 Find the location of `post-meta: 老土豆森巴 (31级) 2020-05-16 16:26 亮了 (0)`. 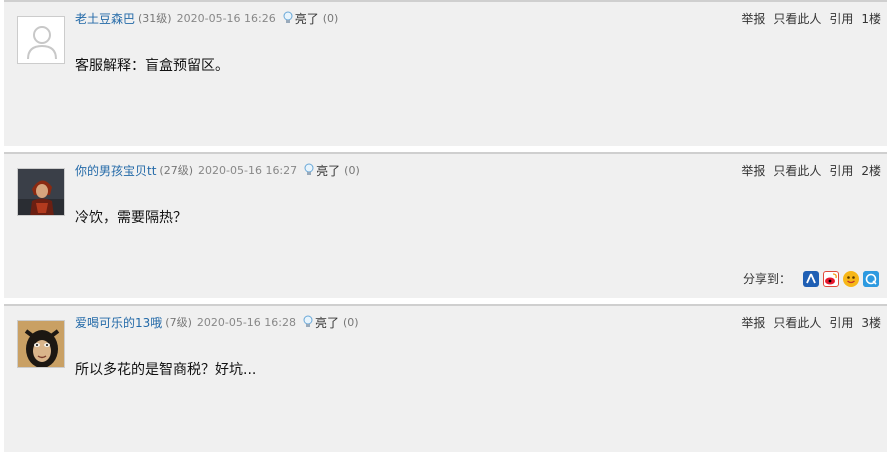

post-meta: 老土豆森巴 (31级) 2020-05-16 16:26 亮了 (0) is located at coordinates (206, 18).